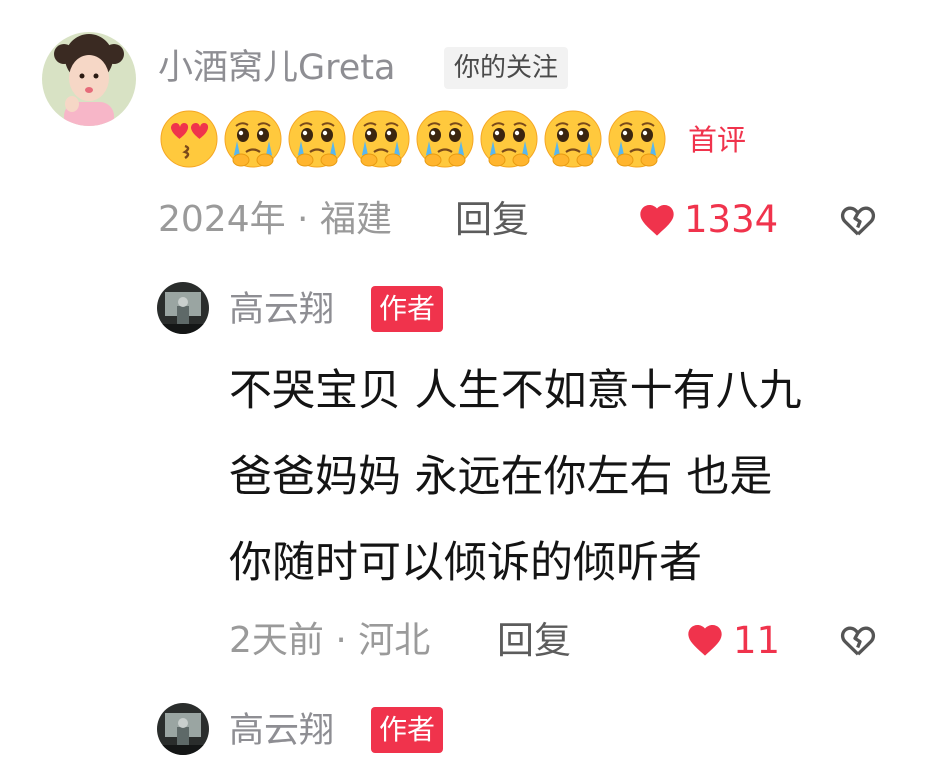 The height and width of the screenshot is (767, 930). What do you see at coordinates (276, 68) in the screenshot?
I see `username: 小酒窝儿Greta` at bounding box center [276, 68].